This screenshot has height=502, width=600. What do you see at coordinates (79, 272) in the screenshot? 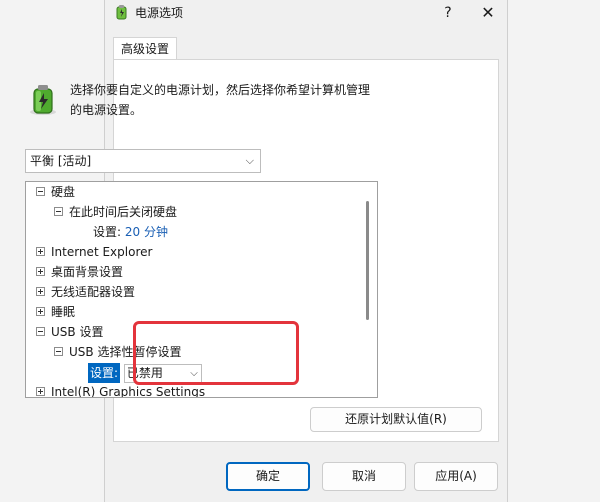
I see `tree-item-desktop-background: 桌面背景设置` at bounding box center [79, 272].